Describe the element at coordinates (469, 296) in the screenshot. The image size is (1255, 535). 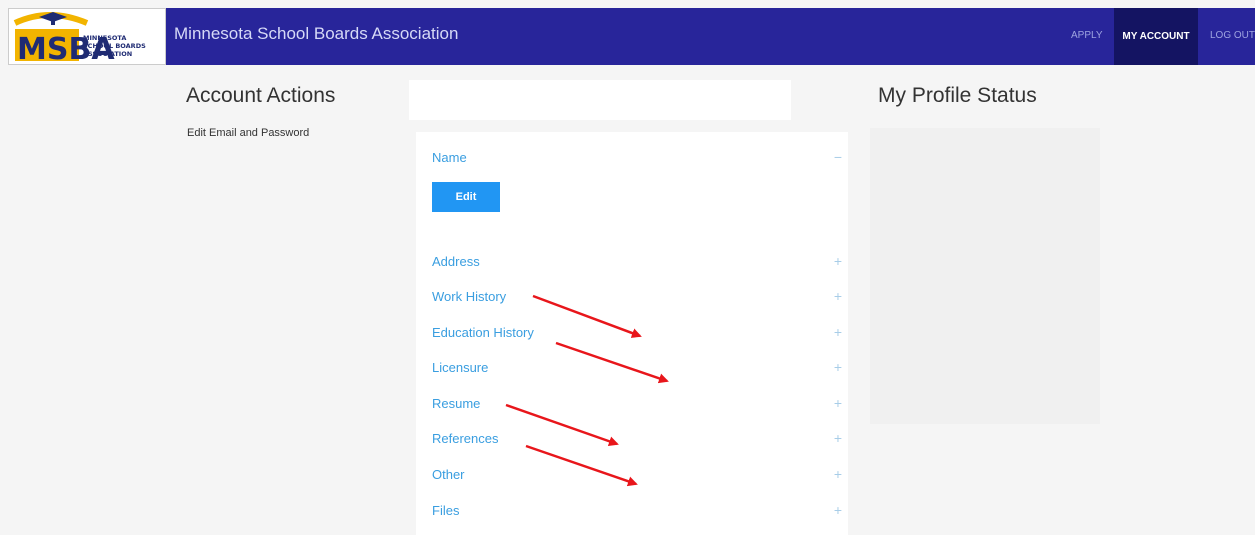
I see `section-label: Work History` at that location.